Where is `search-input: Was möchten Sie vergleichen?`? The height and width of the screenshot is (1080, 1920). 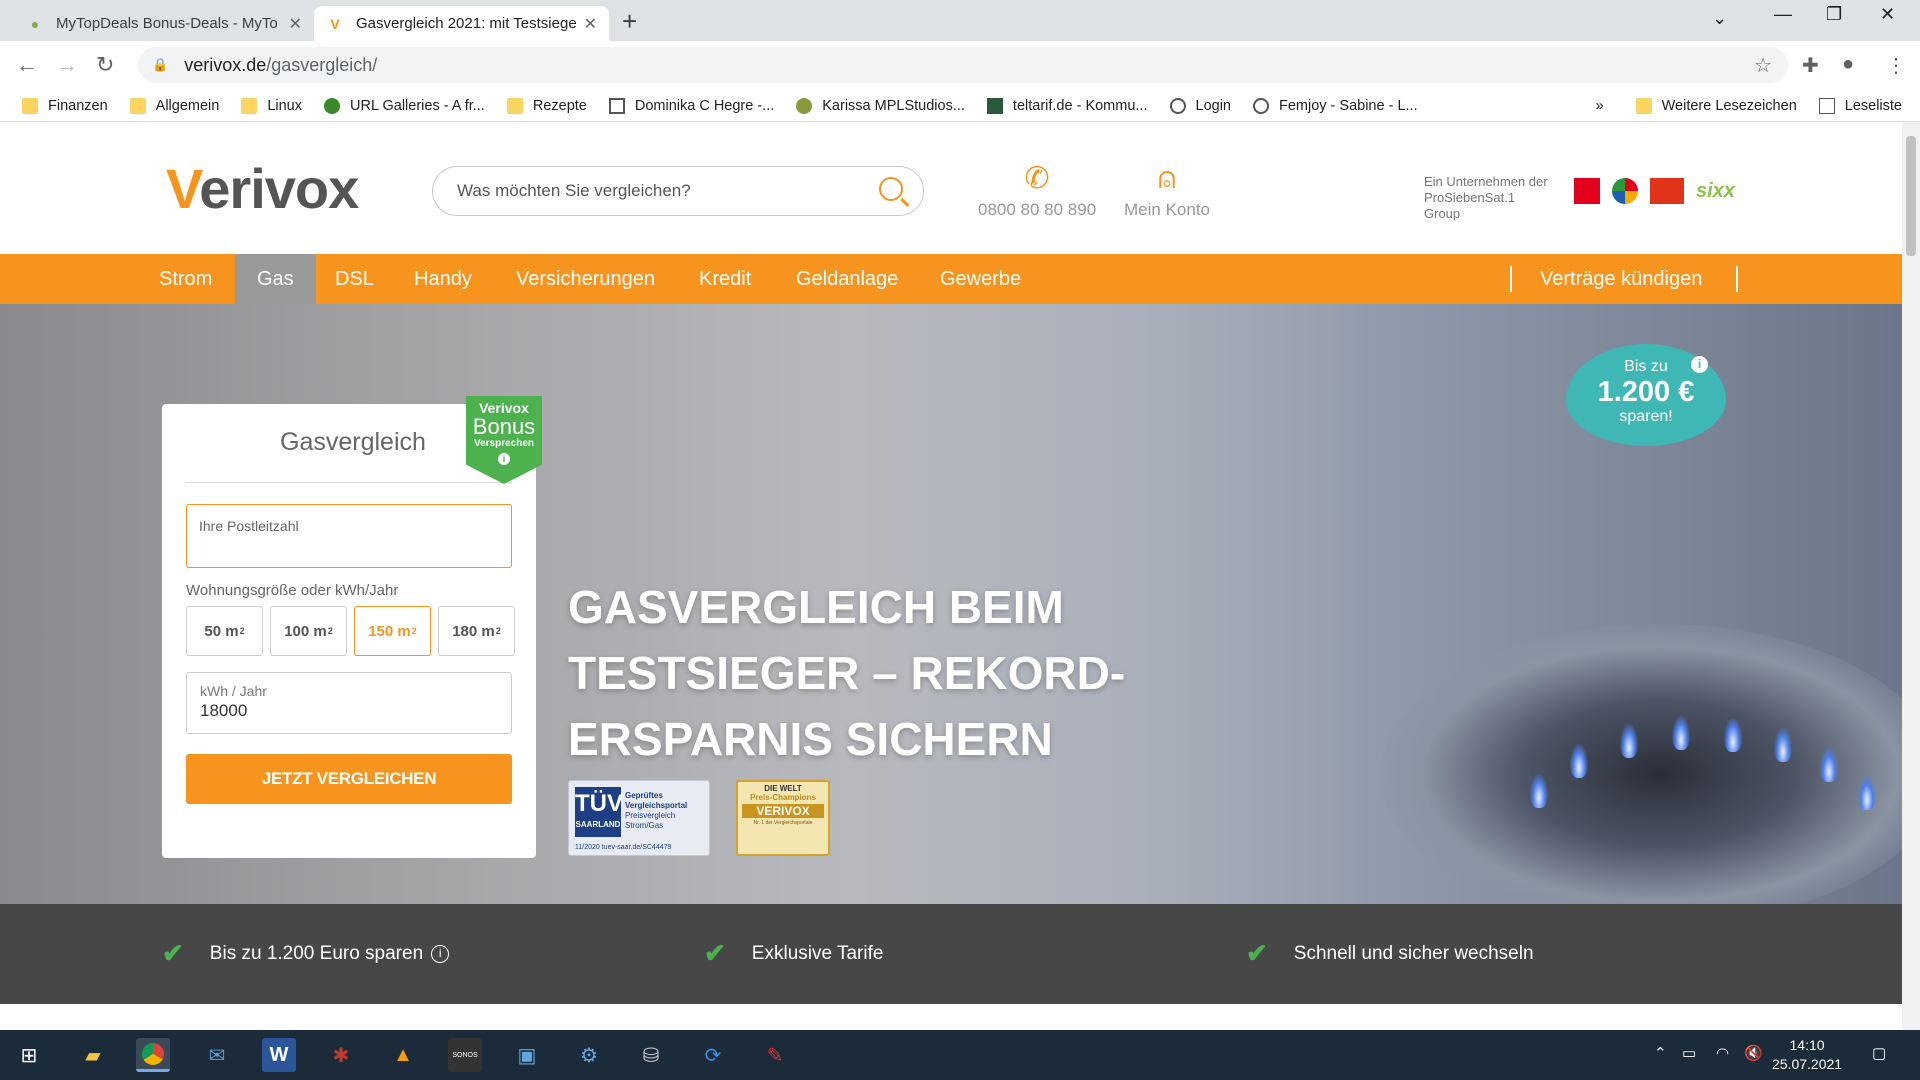
search-input: Was möchten Sie vergleichen? is located at coordinates (678, 191).